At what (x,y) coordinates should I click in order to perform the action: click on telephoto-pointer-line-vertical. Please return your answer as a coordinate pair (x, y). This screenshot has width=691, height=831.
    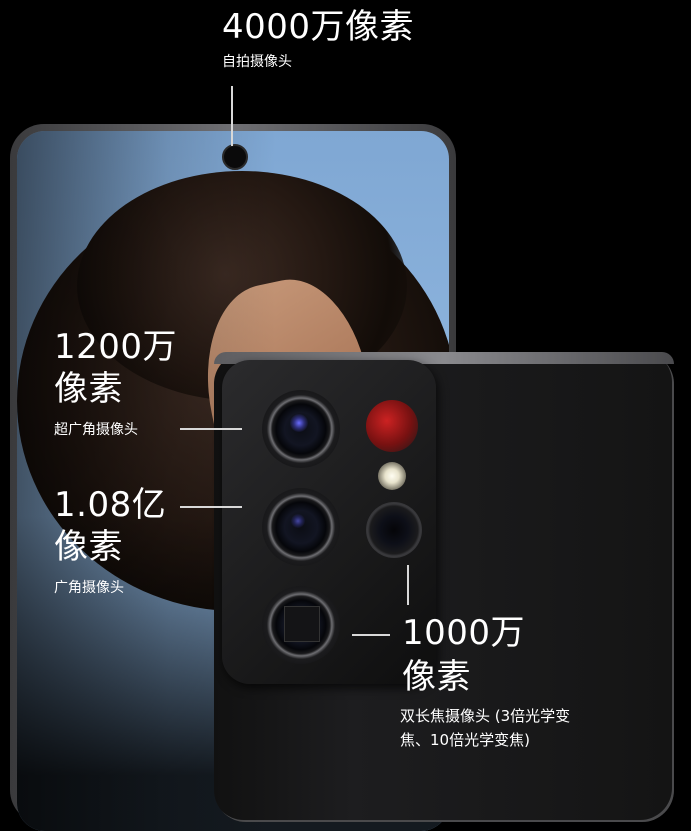
    Looking at the image, I should click on (408, 585).